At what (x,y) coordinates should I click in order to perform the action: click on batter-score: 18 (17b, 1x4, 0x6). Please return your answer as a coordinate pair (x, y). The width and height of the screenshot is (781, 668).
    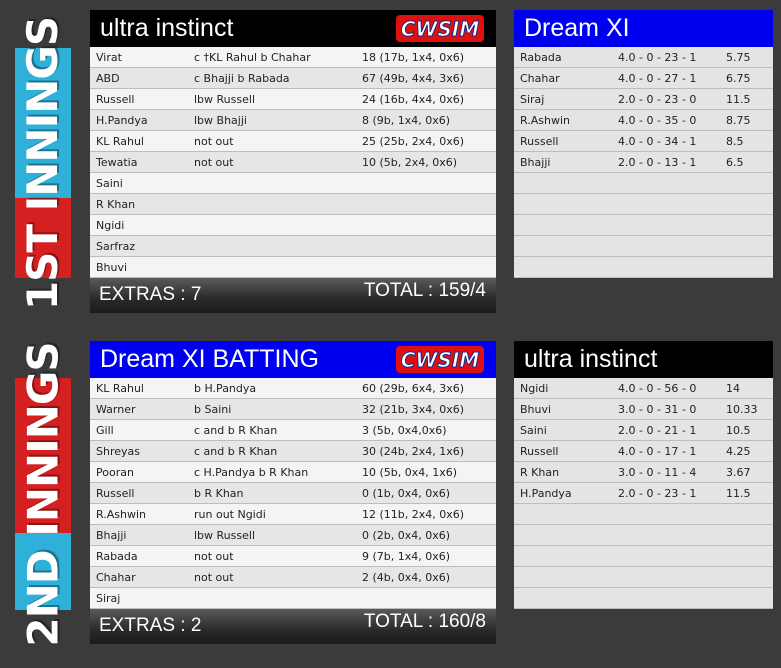
    Looking at the image, I should click on (413, 57).